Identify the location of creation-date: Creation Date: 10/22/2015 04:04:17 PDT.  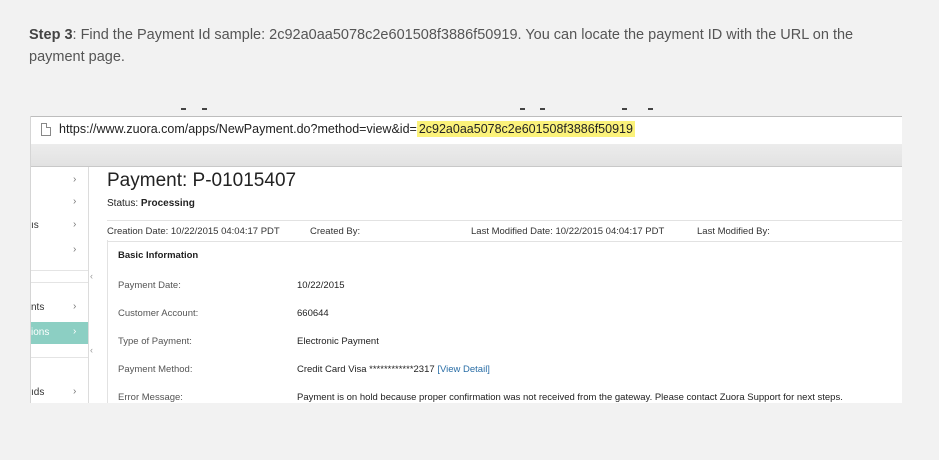
(193, 231).